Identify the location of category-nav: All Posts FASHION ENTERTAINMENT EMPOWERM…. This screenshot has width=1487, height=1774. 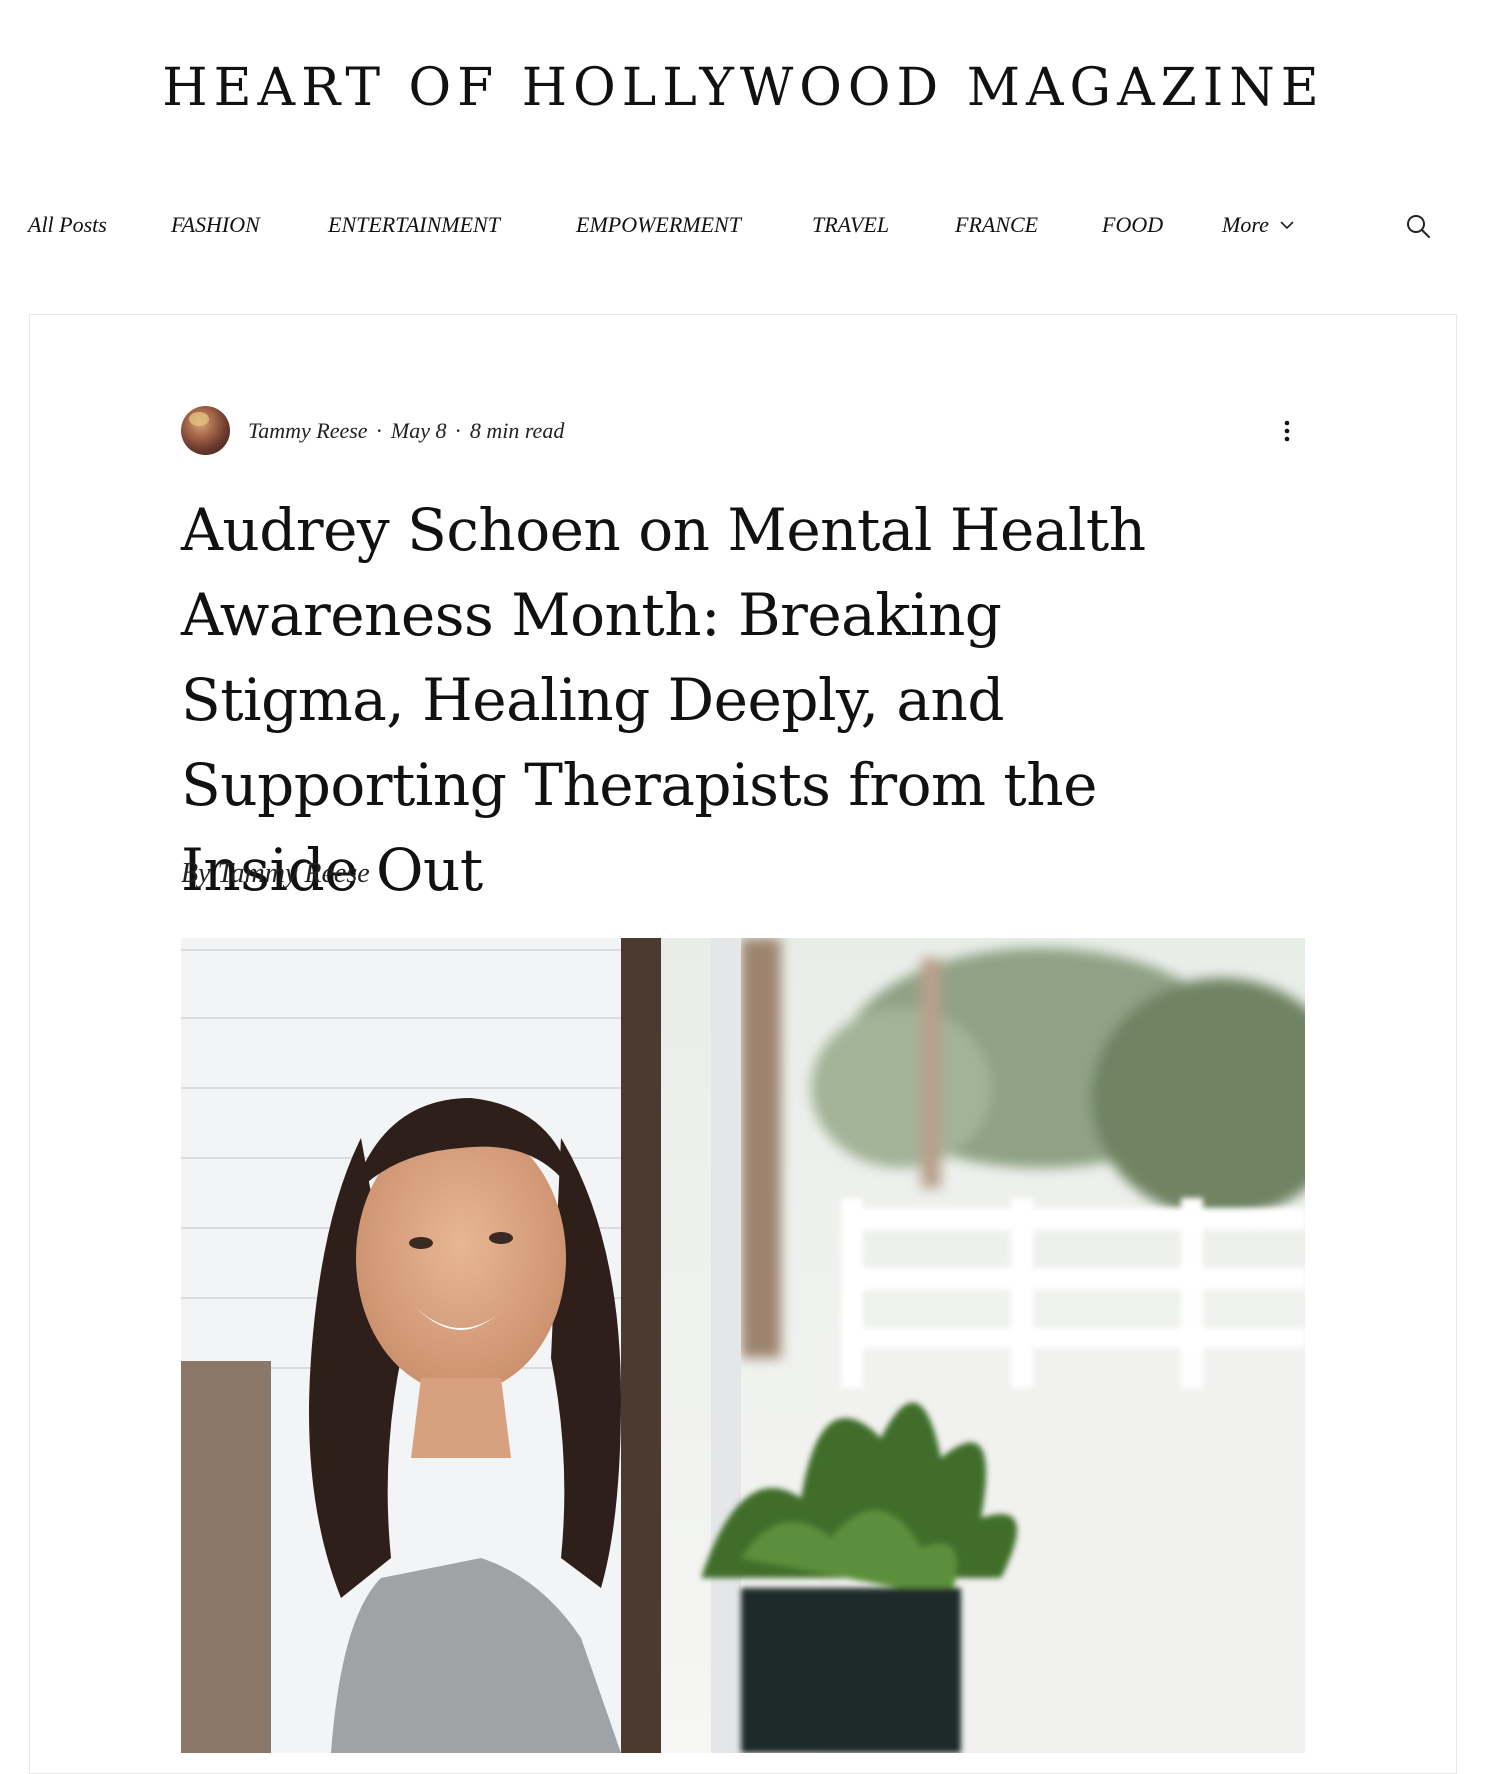
(743, 225).